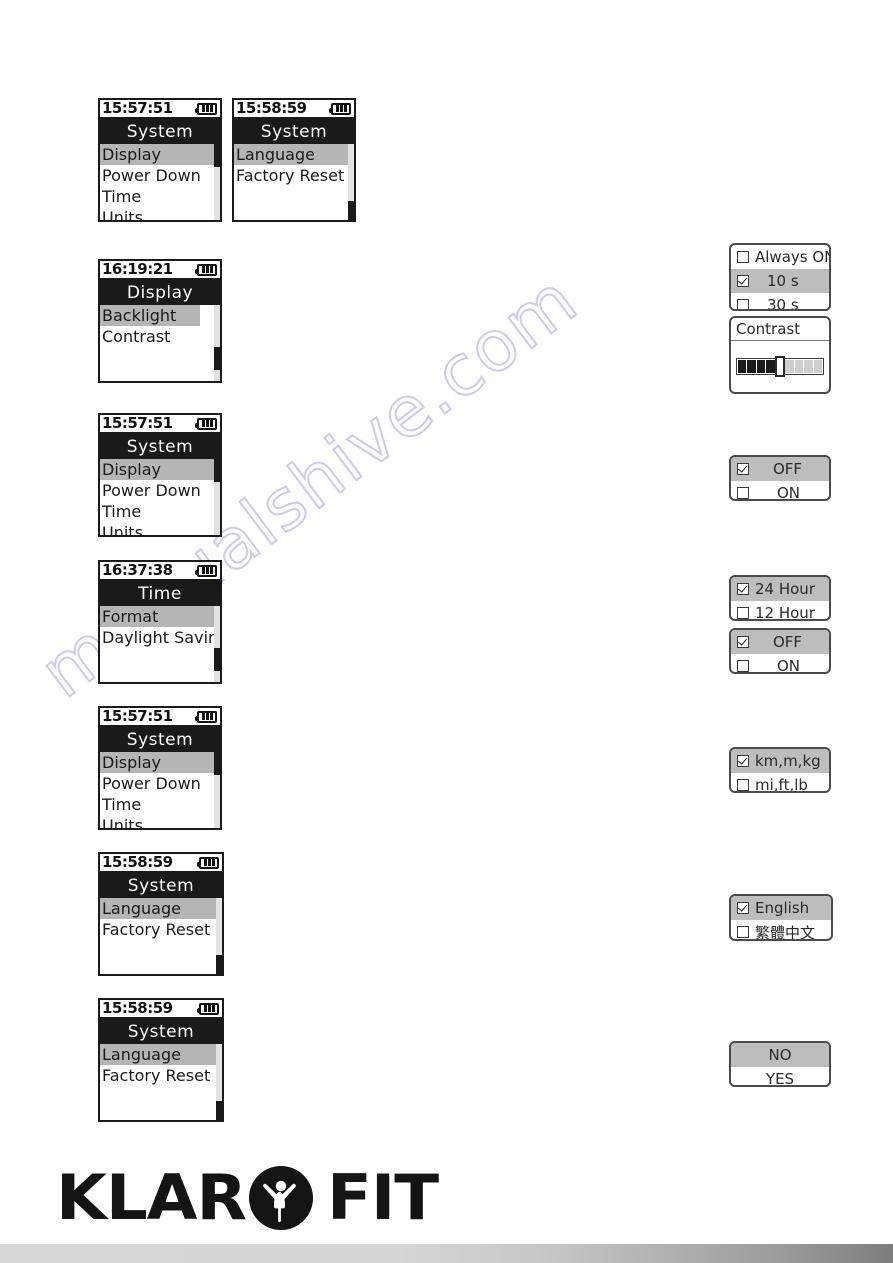  Describe the element at coordinates (781, 929) in the screenshot. I see `option-traditional-chinese: 繁體中文` at that location.